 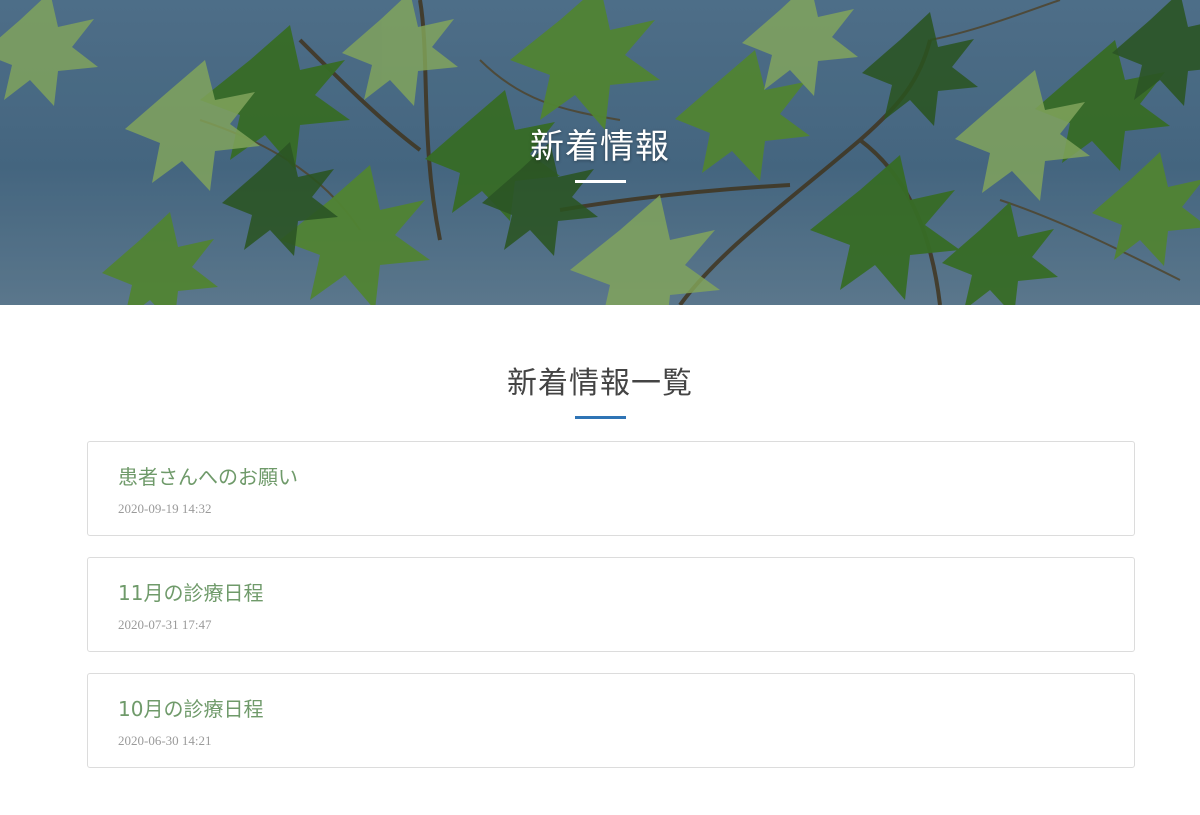 I want to click on news-item: 11月の診療日程 2020-07-31 17:47, so click(x=611, y=604).